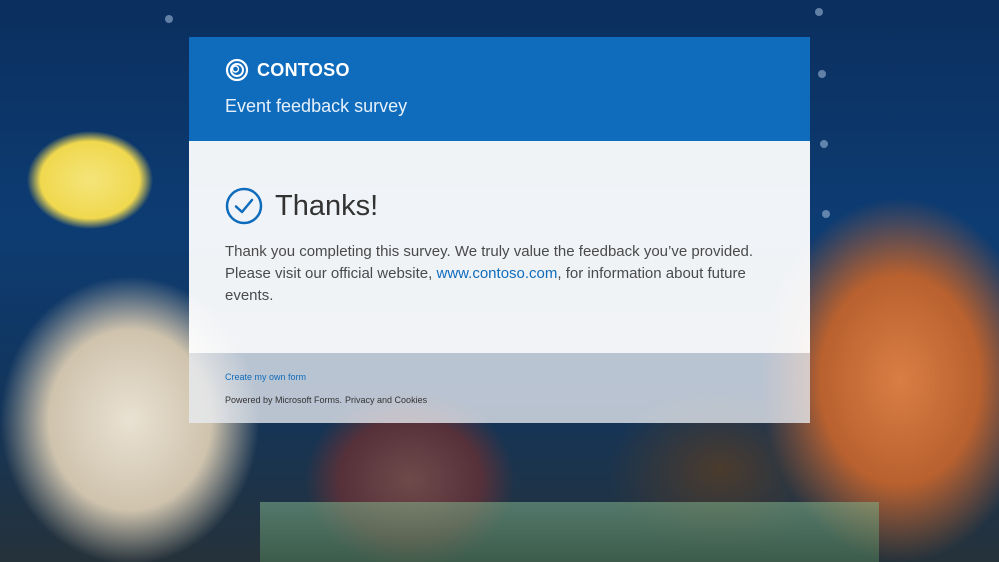 Image resolution: width=999 pixels, height=562 pixels. What do you see at coordinates (327, 205) in the screenshot?
I see `thanks-heading: Thanks!` at bounding box center [327, 205].